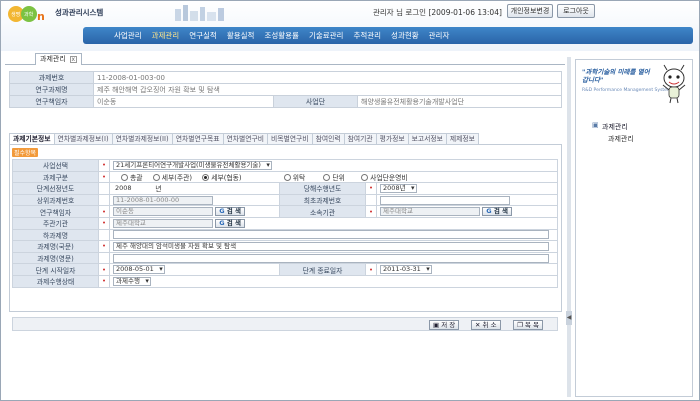  I want to click on nav-item: 사업관리, so click(128, 35).